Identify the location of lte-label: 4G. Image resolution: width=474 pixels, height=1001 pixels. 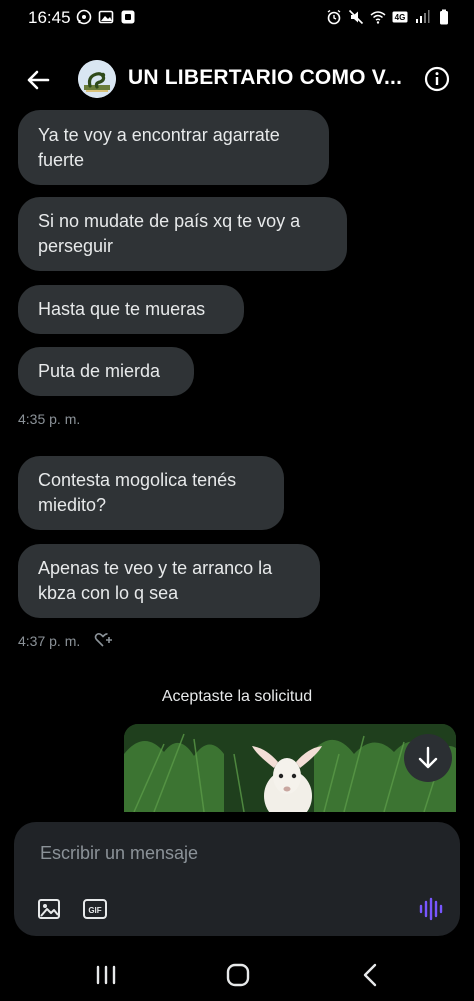
(400, 17).